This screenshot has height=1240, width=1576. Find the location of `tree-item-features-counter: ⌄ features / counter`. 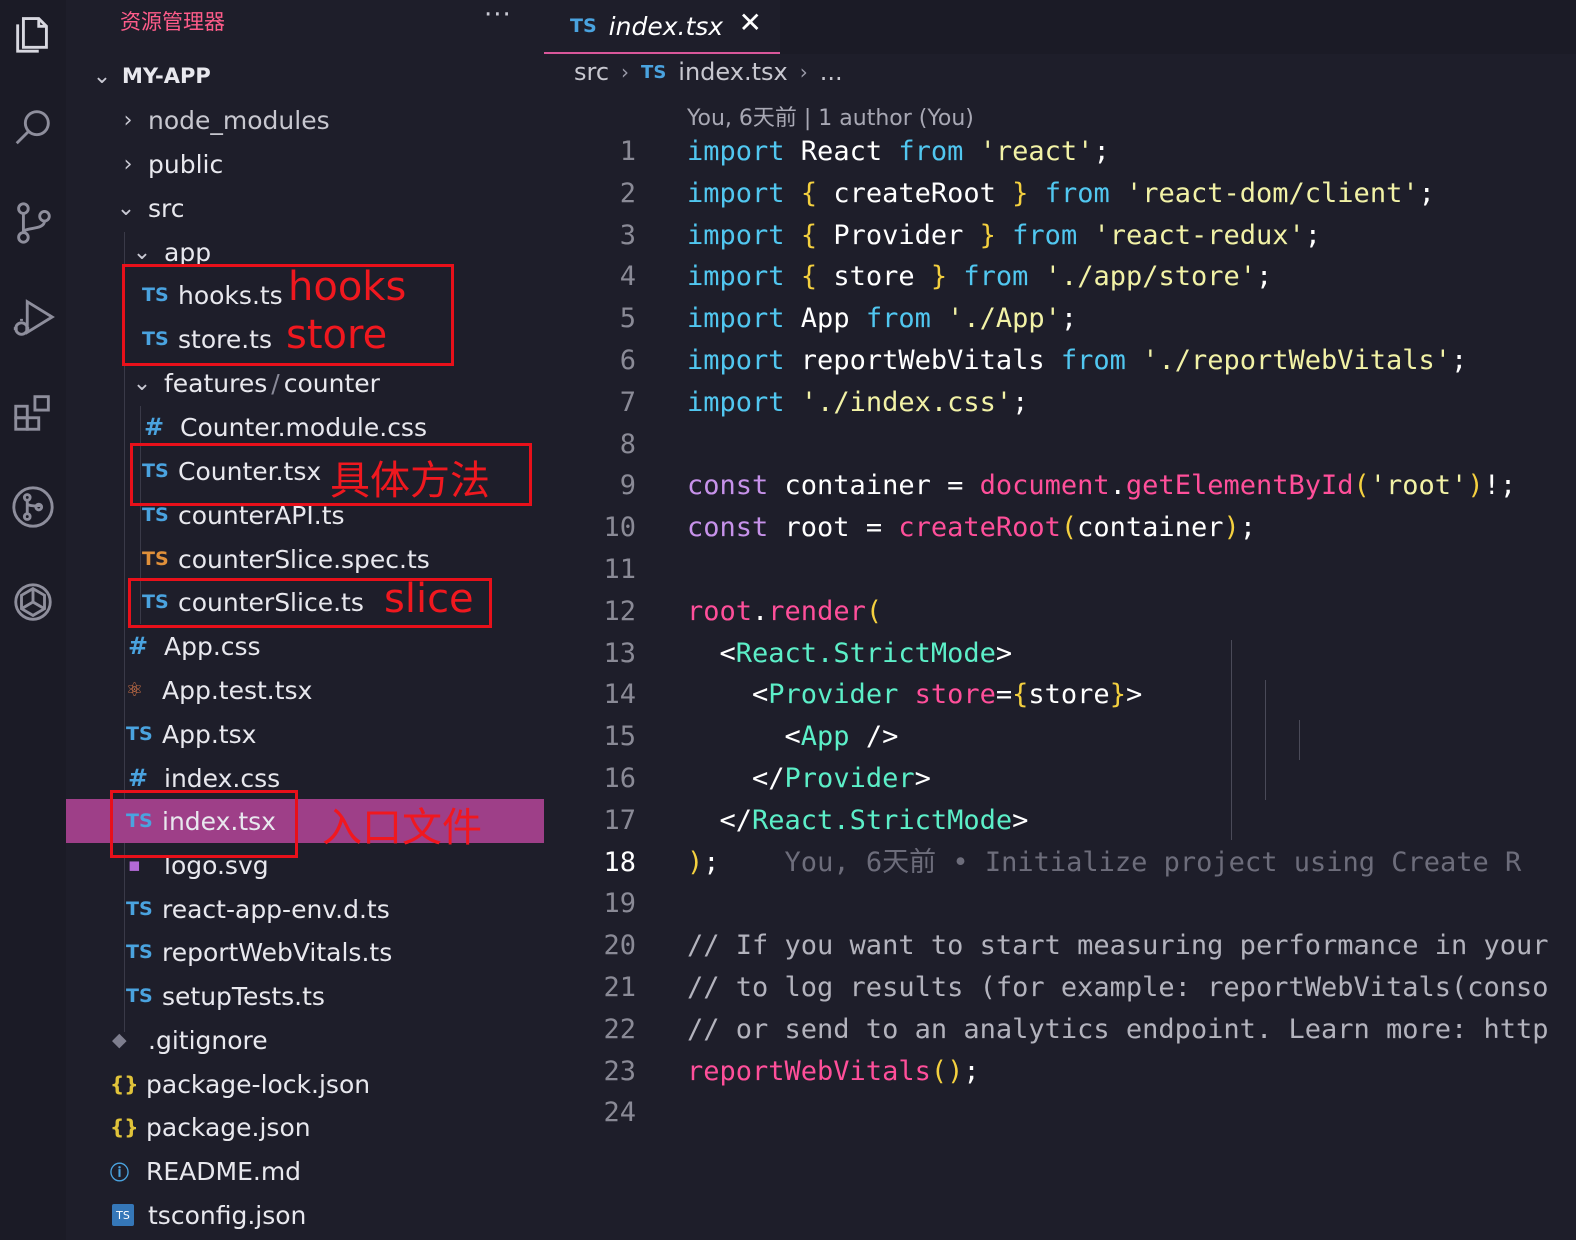

tree-item-features-counter: ⌄ features / counter is located at coordinates (305, 383).